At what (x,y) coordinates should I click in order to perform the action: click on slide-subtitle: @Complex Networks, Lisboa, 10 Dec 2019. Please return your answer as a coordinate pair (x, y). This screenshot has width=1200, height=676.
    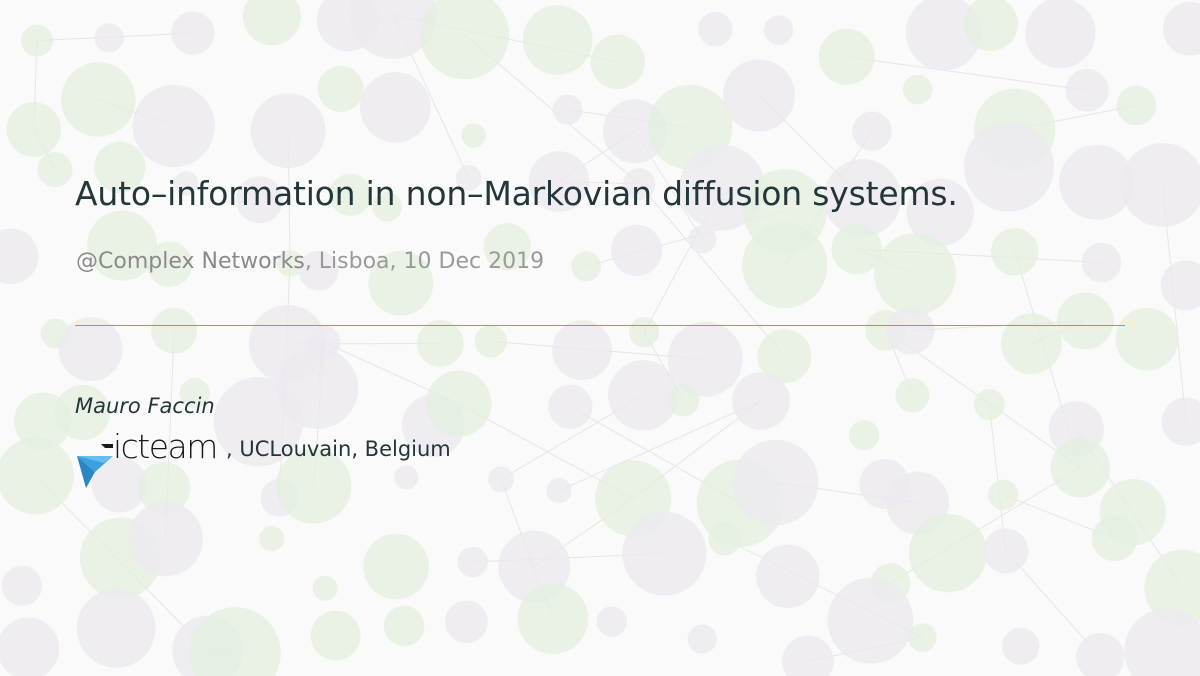
    Looking at the image, I should click on (310, 261).